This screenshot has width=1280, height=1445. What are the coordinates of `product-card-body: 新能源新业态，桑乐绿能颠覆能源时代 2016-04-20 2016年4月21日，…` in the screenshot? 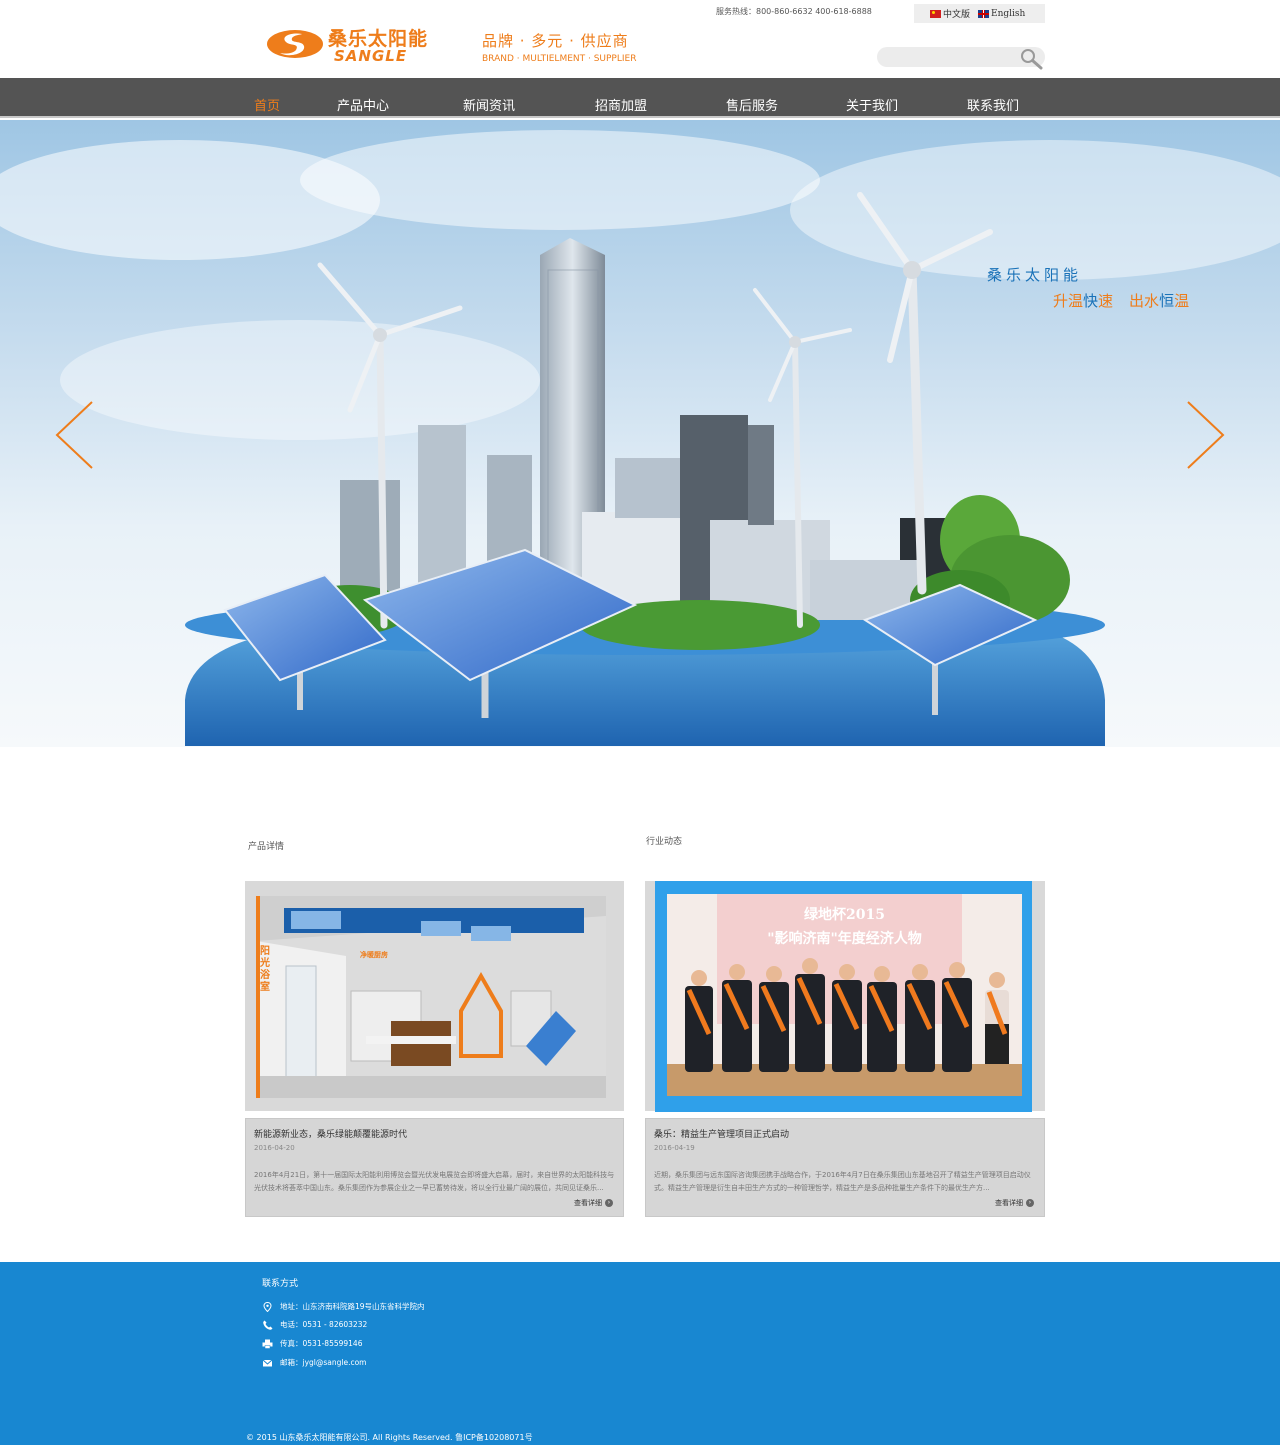 It's located at (434, 1167).